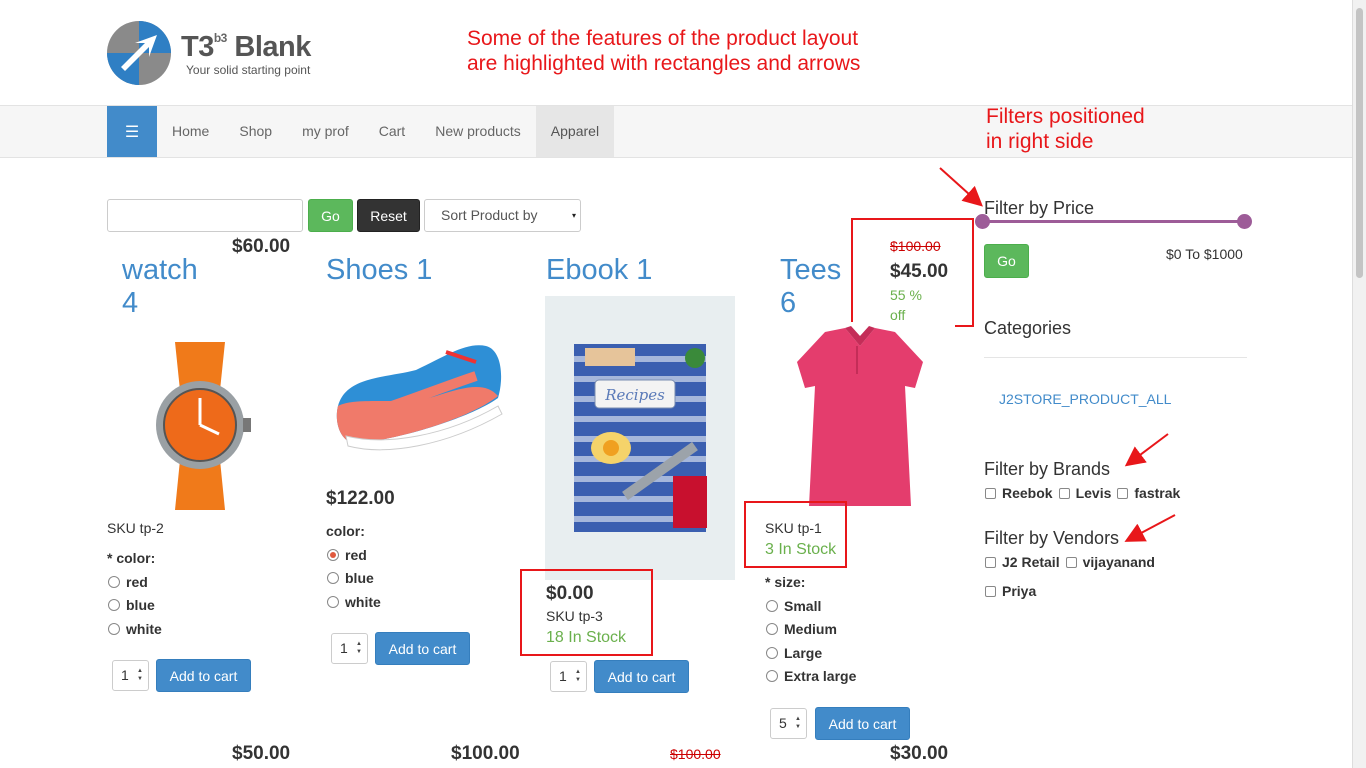 Image resolution: width=1366 pixels, height=768 pixels. What do you see at coordinates (325, 131) in the screenshot?
I see `nav-item-my-prof: my prof` at bounding box center [325, 131].